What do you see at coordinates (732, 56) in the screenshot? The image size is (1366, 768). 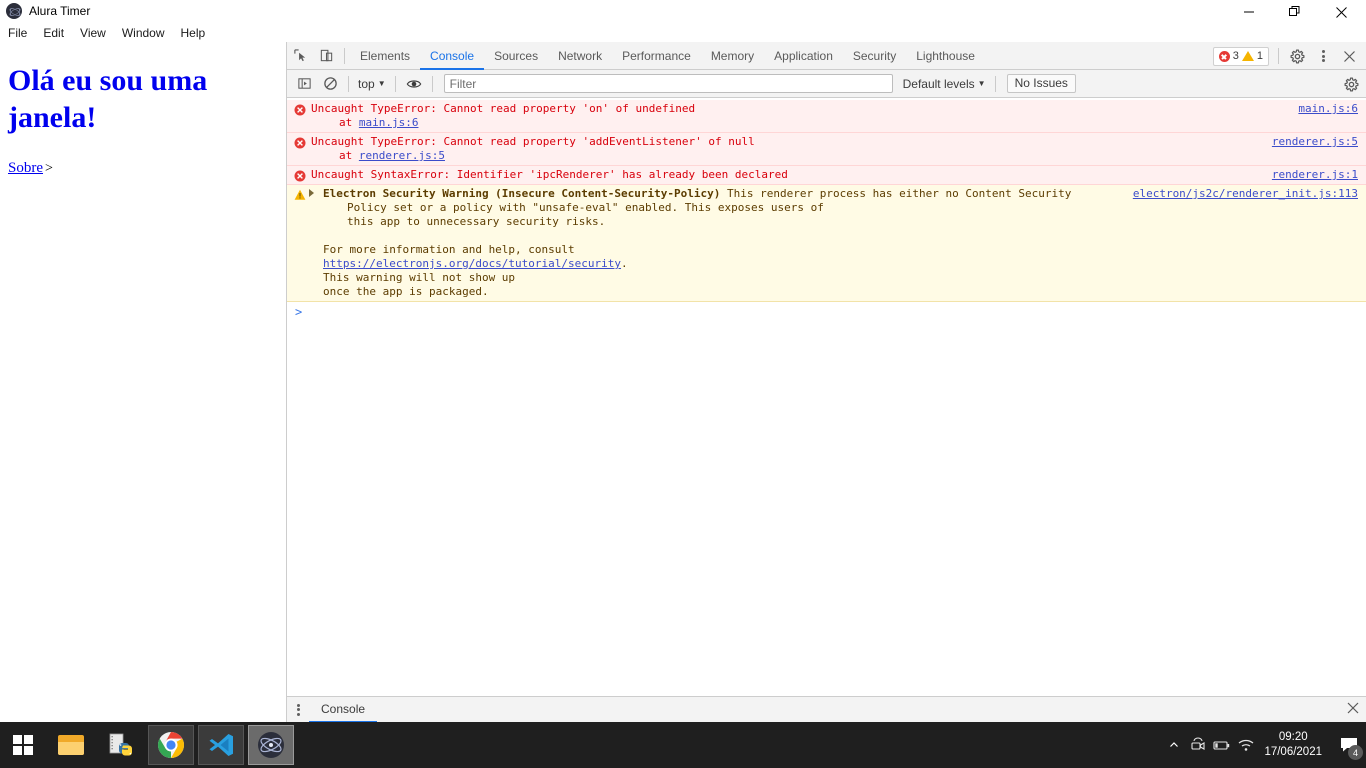 I see `tab-memory: Memory` at bounding box center [732, 56].